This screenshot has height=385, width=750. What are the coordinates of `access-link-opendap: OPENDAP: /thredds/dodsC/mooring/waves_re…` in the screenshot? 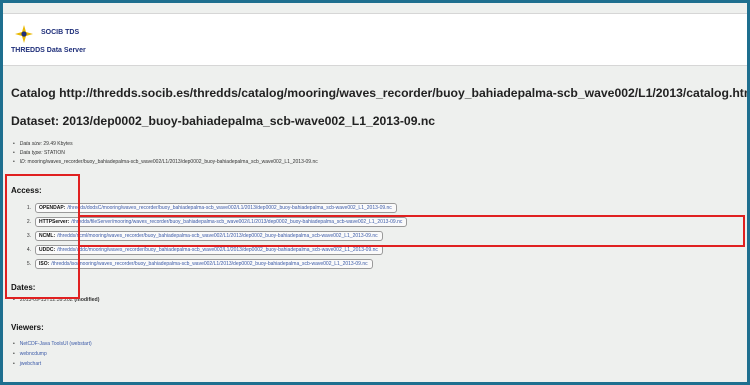 It's located at (216, 208).